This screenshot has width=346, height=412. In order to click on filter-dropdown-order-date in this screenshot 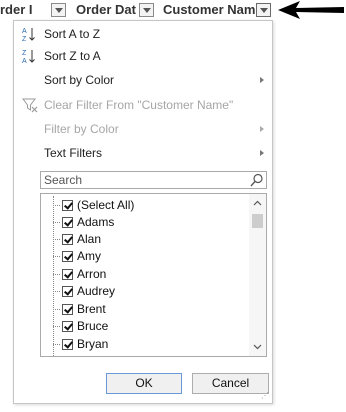, I will do `click(146, 10)`.